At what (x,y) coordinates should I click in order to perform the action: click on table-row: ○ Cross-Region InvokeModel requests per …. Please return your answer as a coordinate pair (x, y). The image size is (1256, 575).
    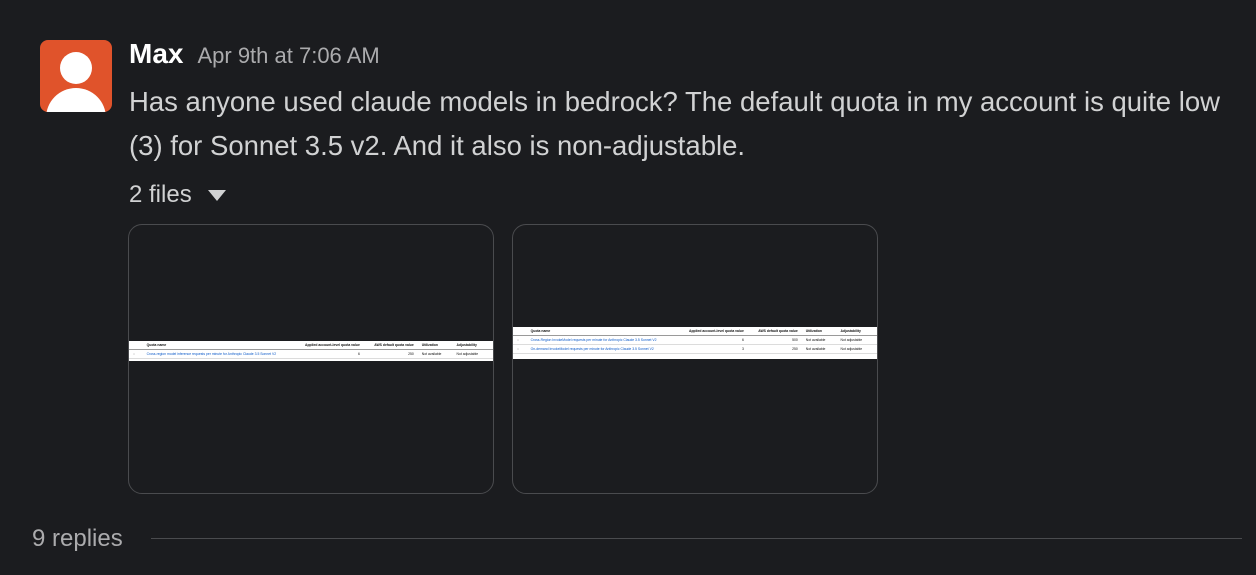
    Looking at the image, I should click on (695, 340).